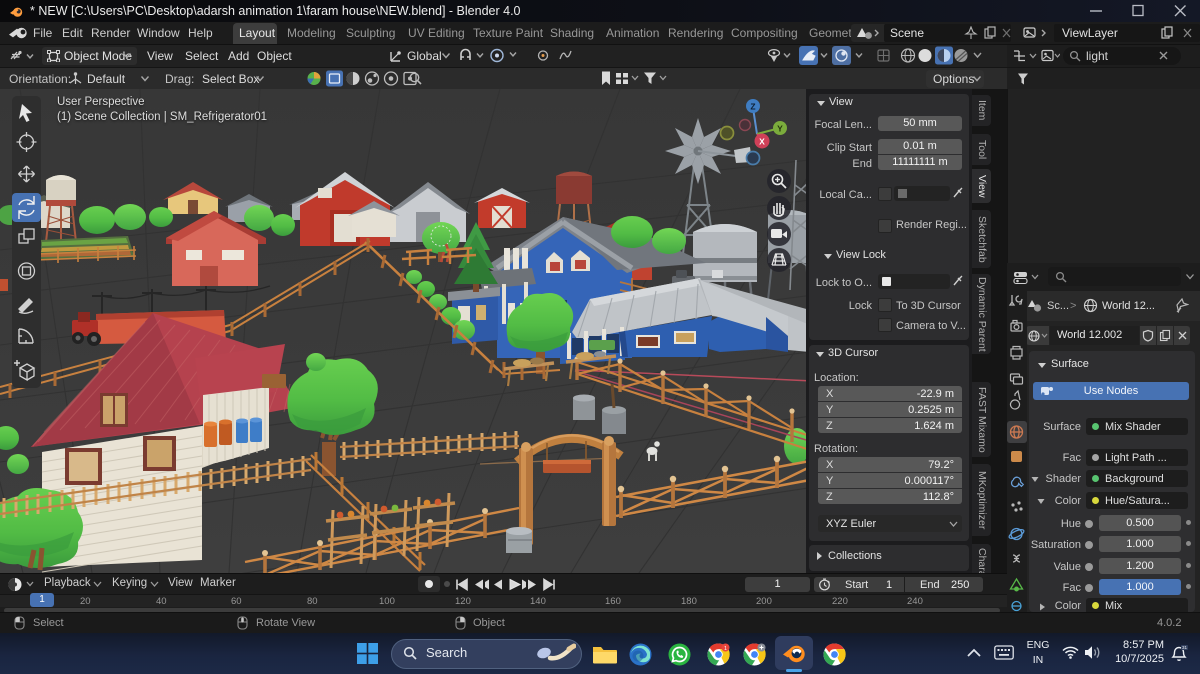 The image size is (1200, 674). Describe the element at coordinates (780, 129) in the screenshot. I see `svg-text: Y` at that location.